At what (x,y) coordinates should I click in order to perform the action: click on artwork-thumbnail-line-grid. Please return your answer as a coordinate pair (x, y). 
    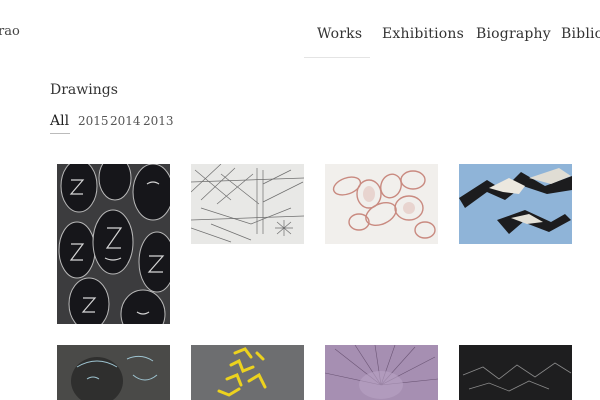
    Looking at the image, I should click on (247, 204).